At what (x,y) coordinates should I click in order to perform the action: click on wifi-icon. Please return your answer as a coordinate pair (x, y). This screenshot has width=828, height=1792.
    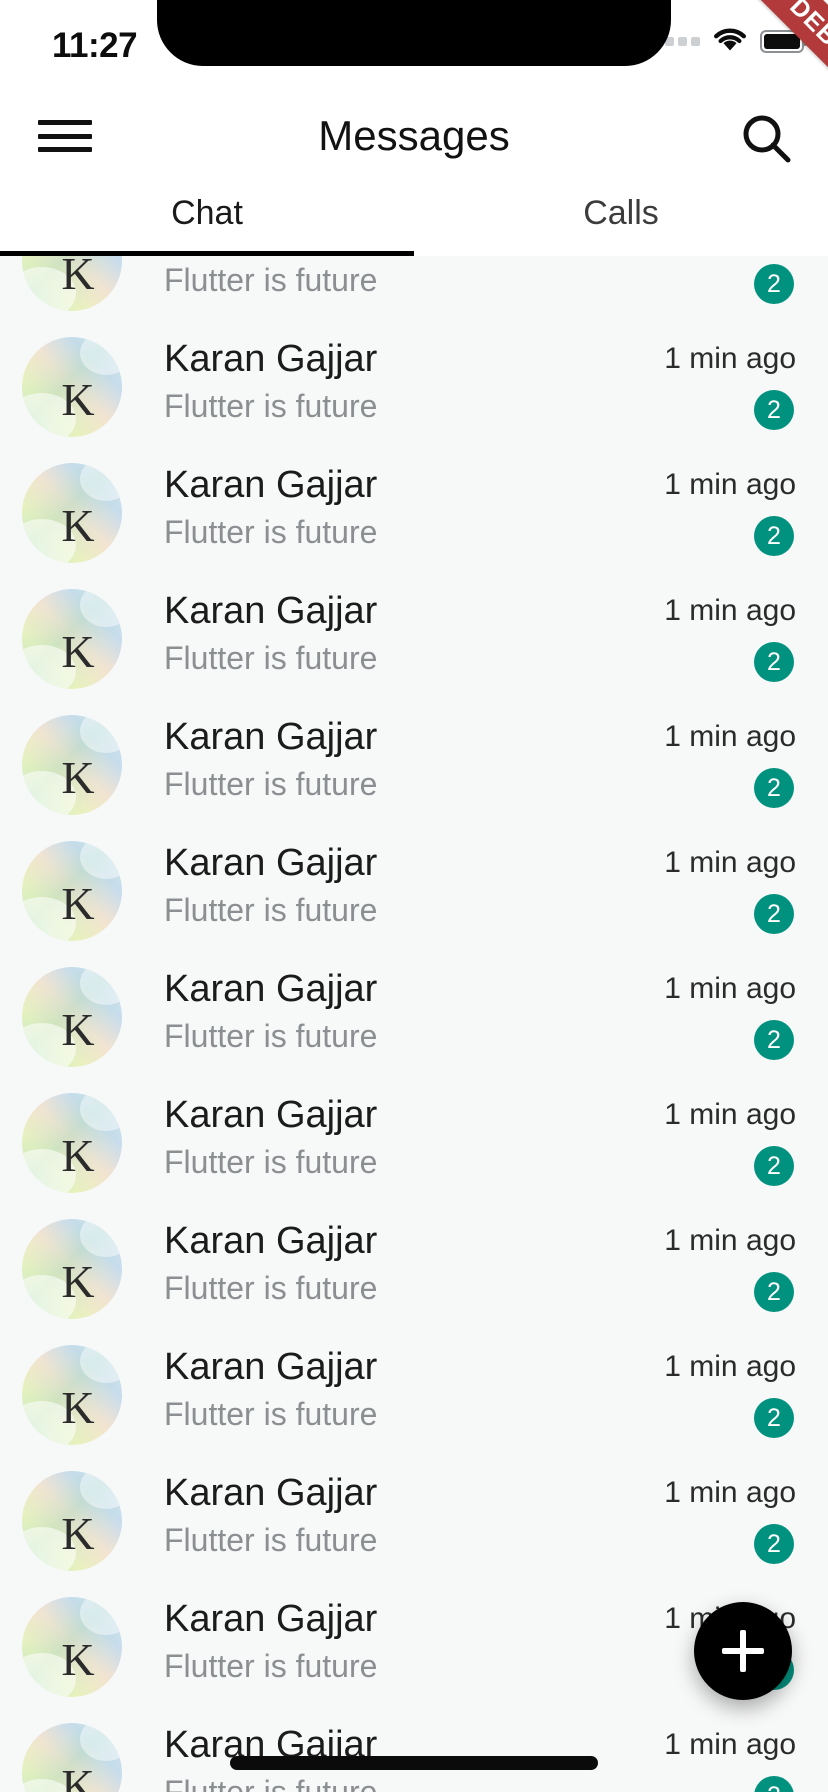
    Looking at the image, I should click on (730, 41).